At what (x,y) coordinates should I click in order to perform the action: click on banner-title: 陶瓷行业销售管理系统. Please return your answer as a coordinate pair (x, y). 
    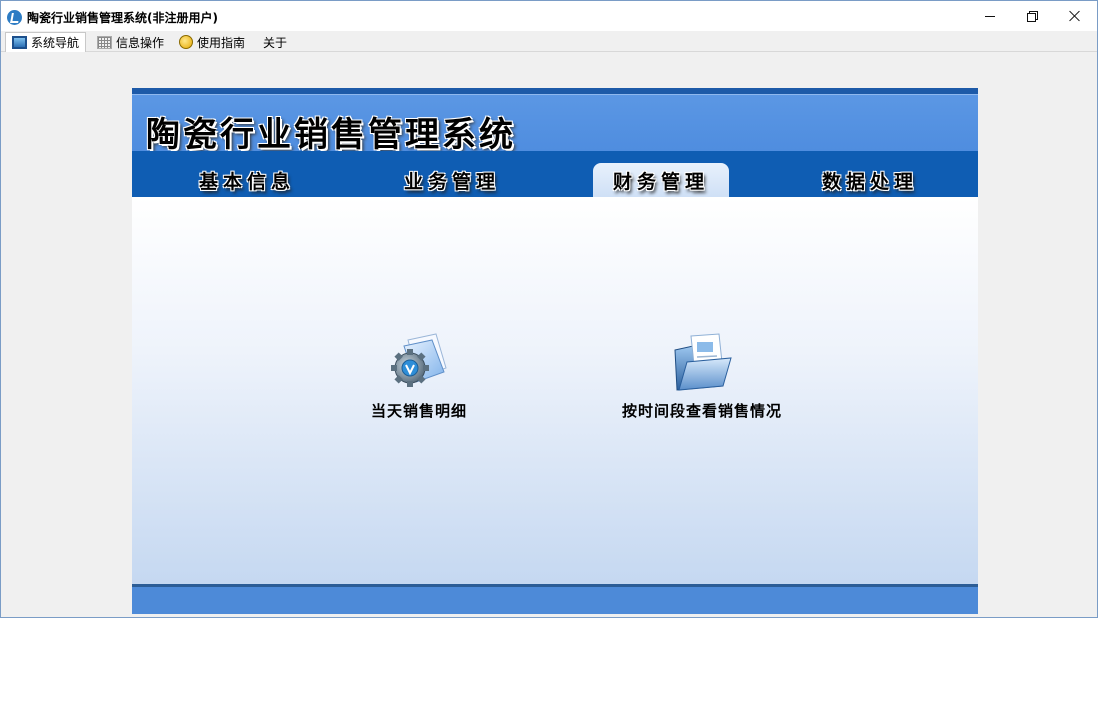
    Looking at the image, I should click on (331, 135).